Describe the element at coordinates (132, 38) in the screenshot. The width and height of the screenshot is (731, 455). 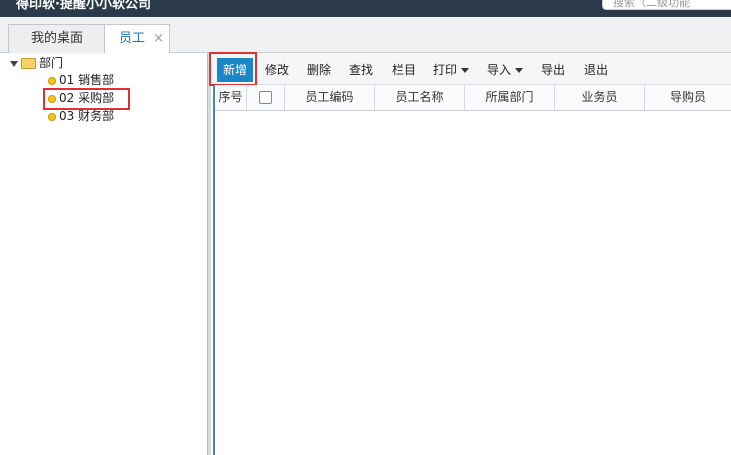
I see `tab-label: 员工` at that location.